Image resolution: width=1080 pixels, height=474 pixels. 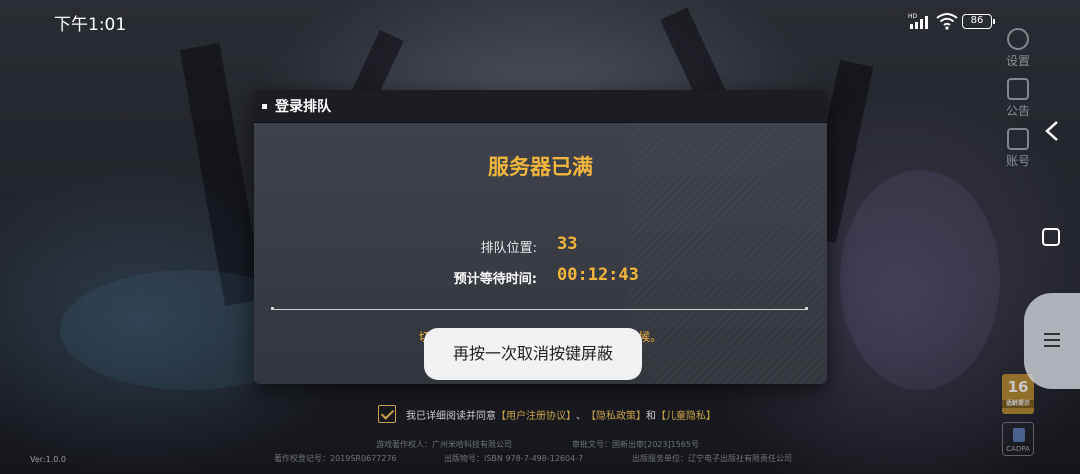 I want to click on agreement-checkbox, so click(x=387, y=414).